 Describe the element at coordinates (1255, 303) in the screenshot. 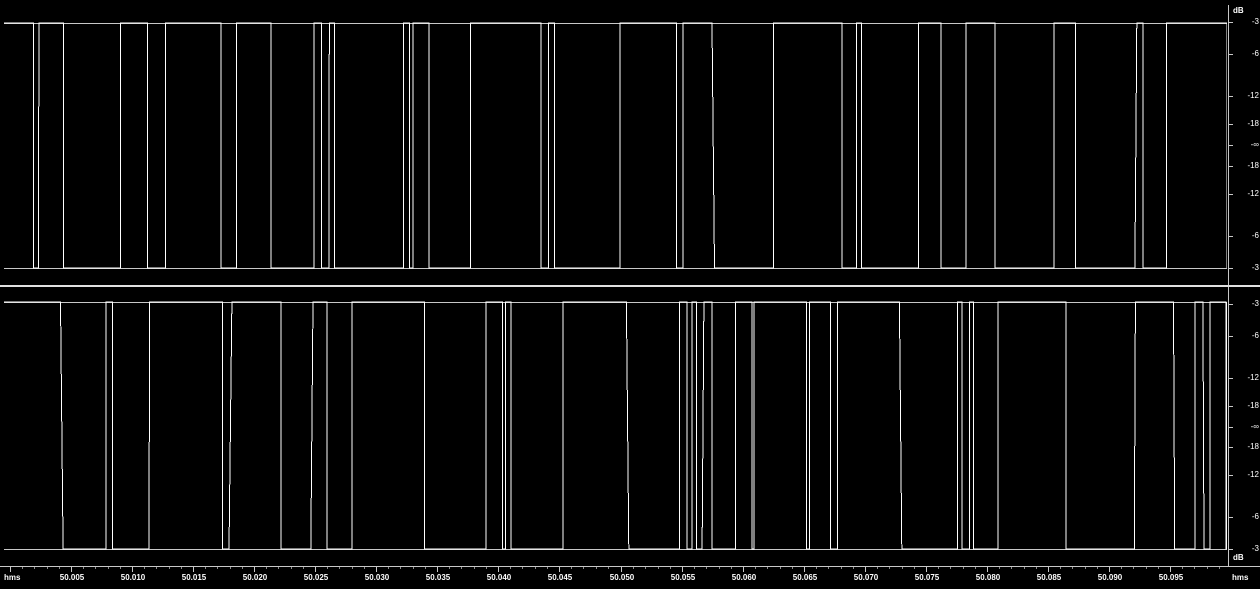

I see `db-tick-bottom-label: -3` at that location.